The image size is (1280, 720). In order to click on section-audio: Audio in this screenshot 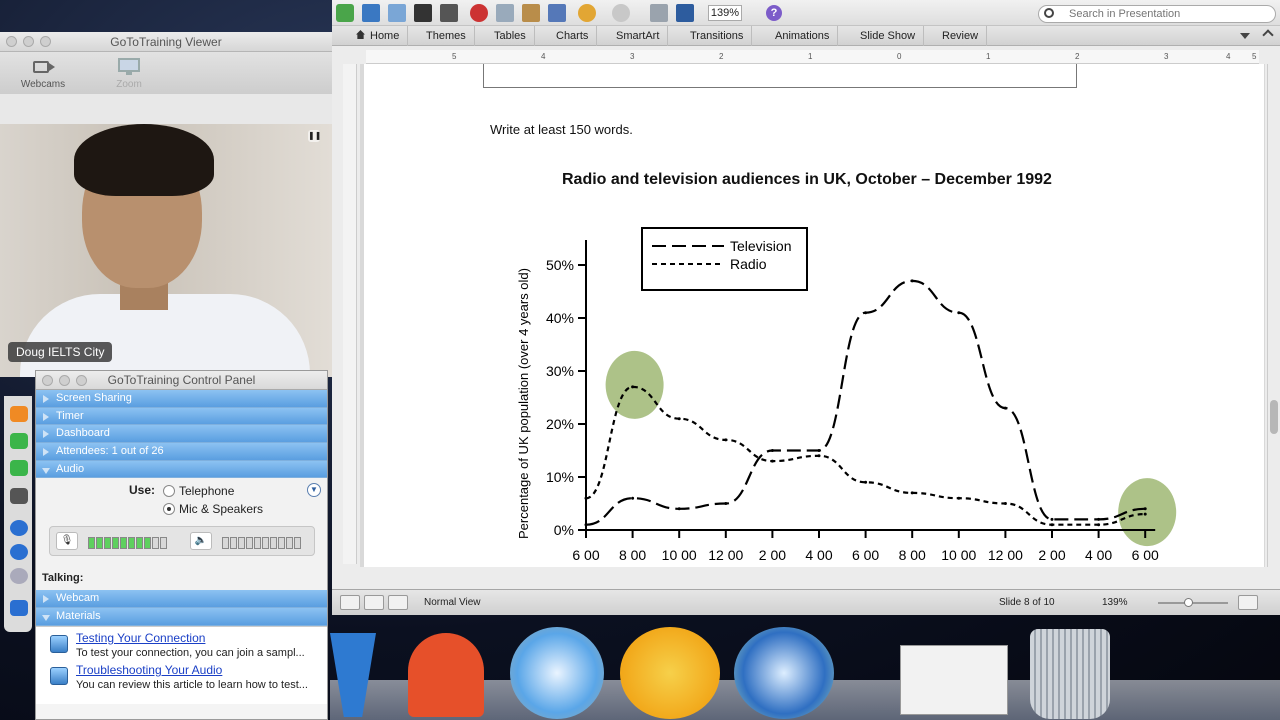, I will do `click(181, 469)`.